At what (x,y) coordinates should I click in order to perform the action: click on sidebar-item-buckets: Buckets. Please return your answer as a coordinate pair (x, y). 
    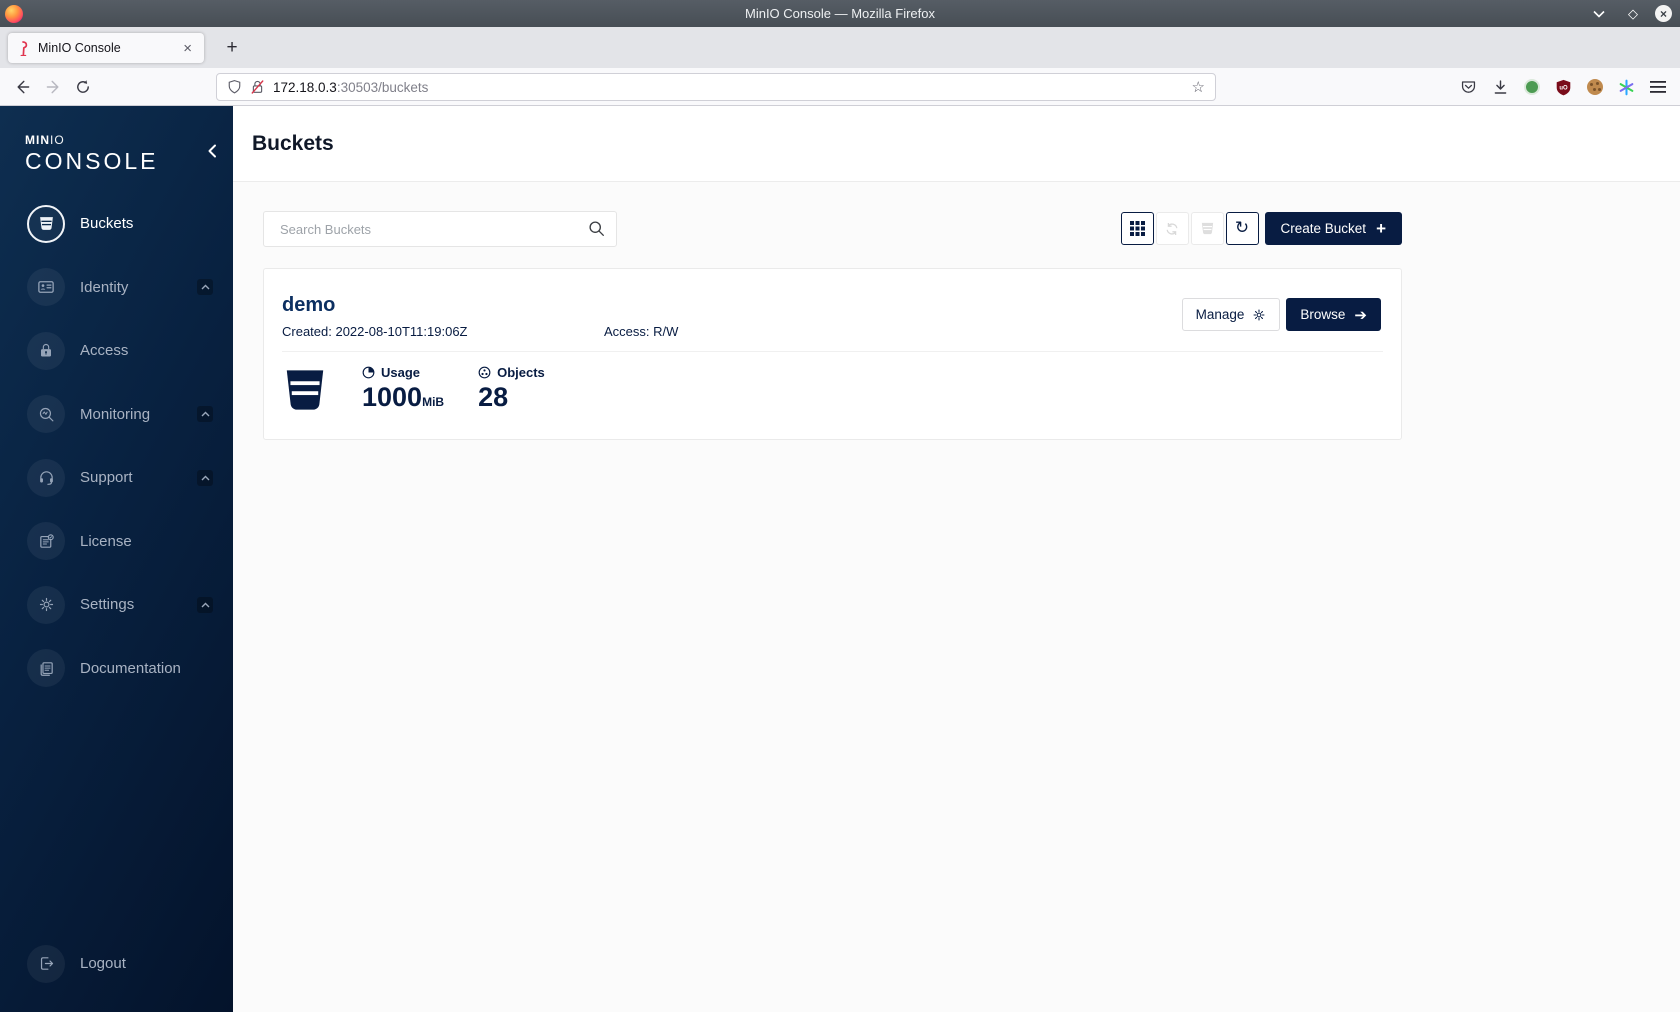
    Looking at the image, I should click on (116, 224).